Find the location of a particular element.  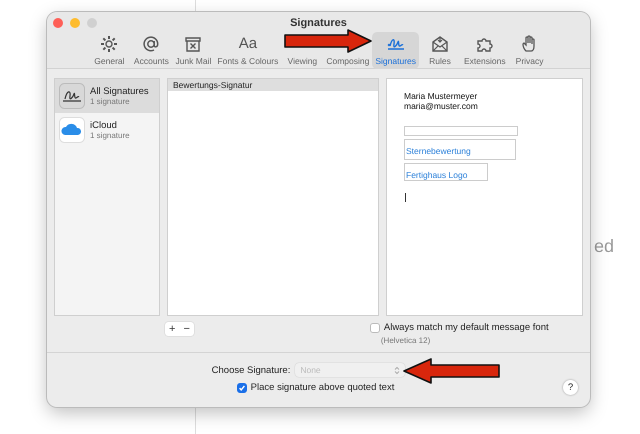

minimize-button is located at coordinates (75, 23).